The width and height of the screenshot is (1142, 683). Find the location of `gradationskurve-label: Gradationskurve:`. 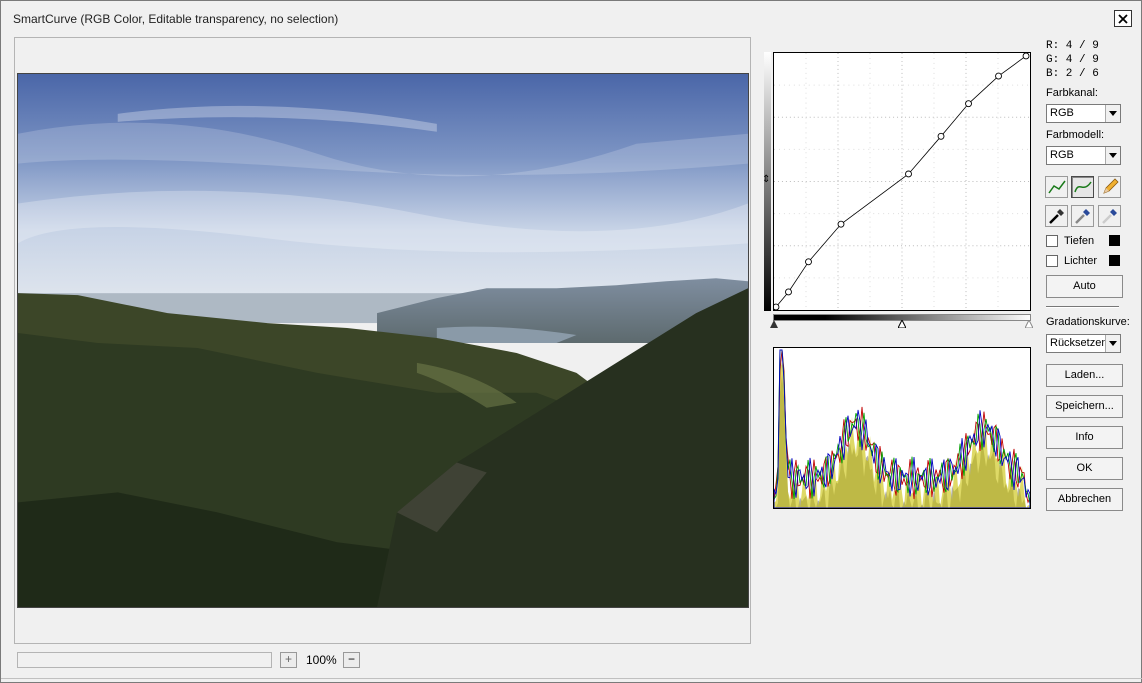

gradationskurve-label: Gradationskurve: is located at coordinates (1088, 322).